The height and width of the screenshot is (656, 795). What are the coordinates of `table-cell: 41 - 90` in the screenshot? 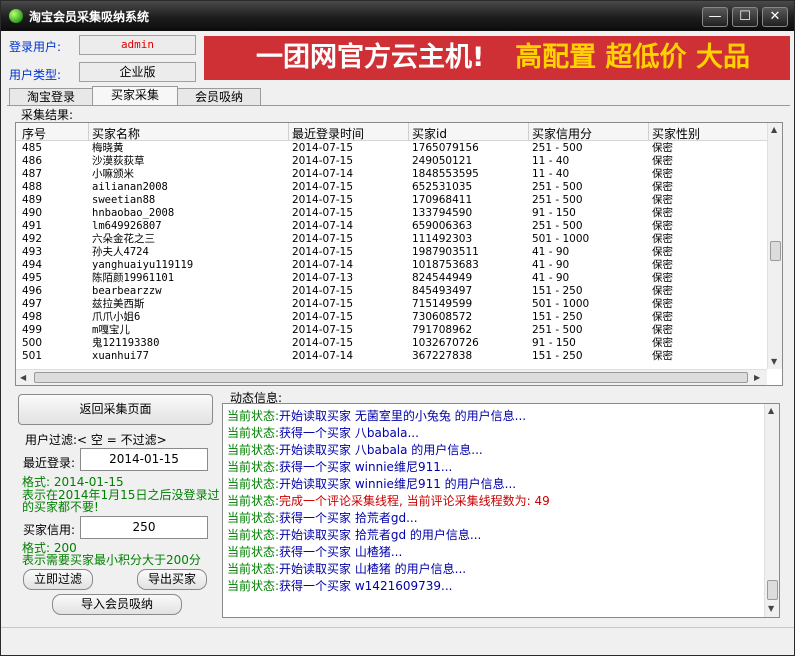 It's located at (551, 252).